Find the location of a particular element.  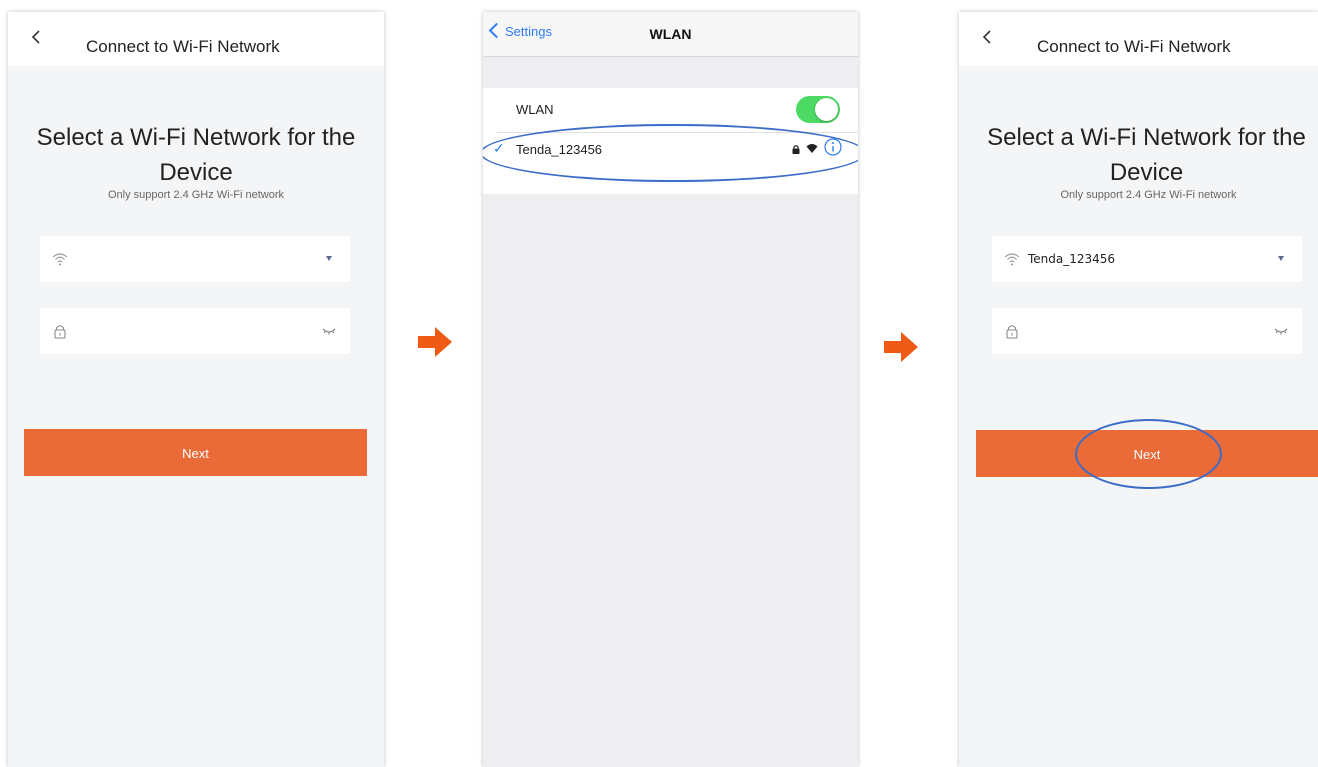

wlan-toggle is located at coordinates (818, 109).